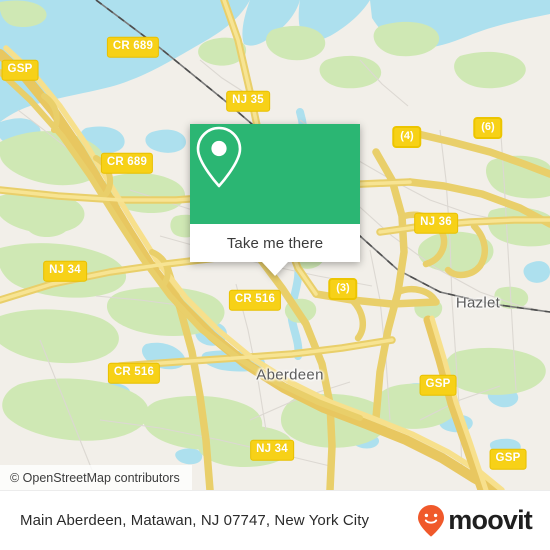 This screenshot has height=550, width=550. I want to click on exit-marker: (6), so click(488, 128).